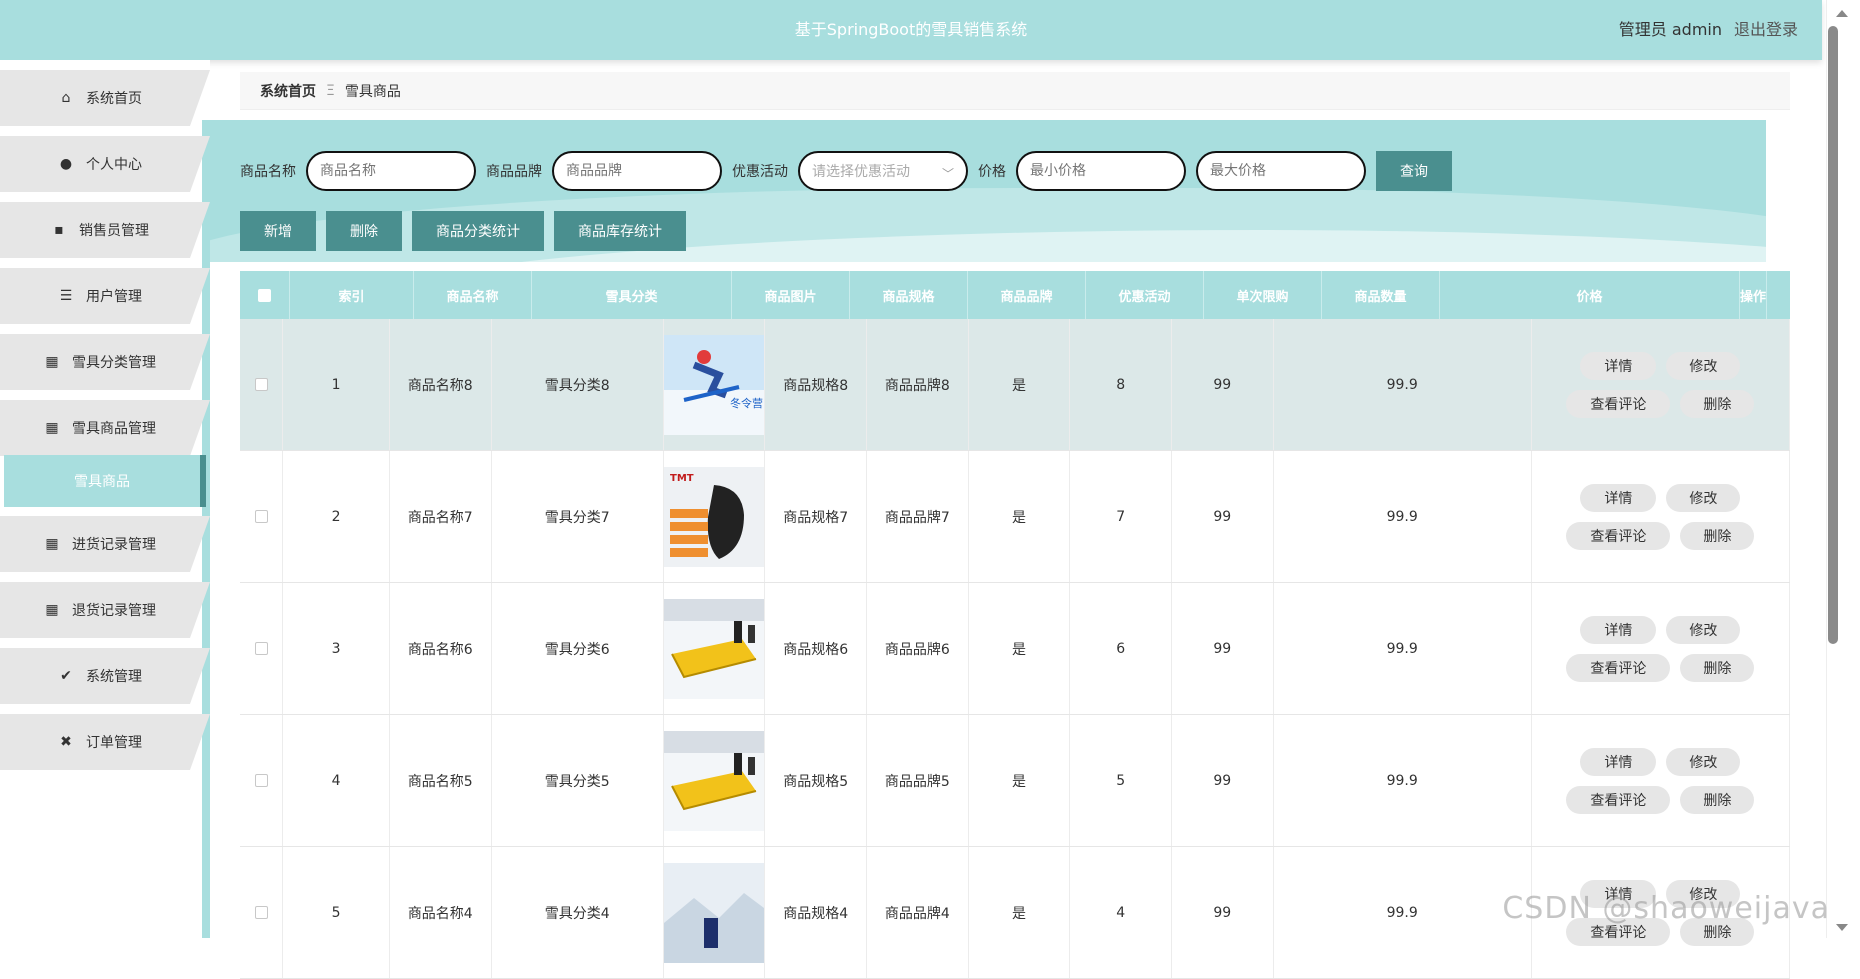 This screenshot has height=979, width=1860. I want to click on sidebar-item-4: ☰用户管理, so click(105, 296).